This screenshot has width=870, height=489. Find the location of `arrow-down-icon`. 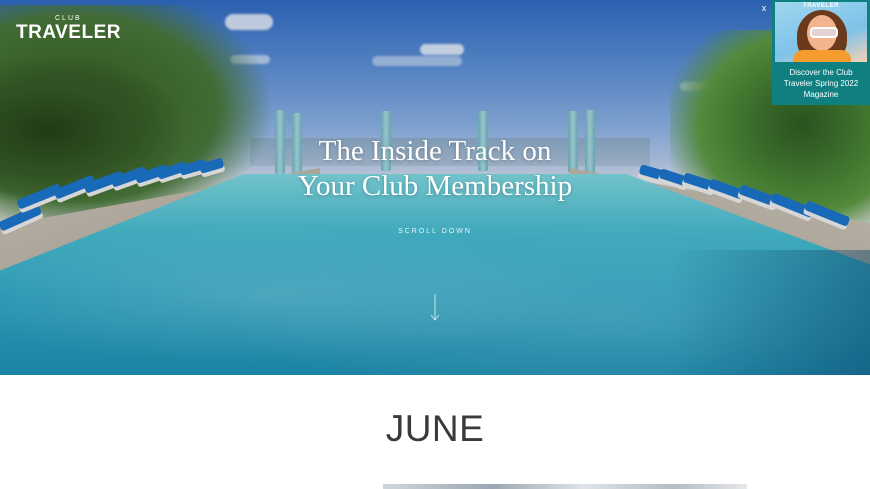

arrow-down-icon is located at coordinates (435, 308).